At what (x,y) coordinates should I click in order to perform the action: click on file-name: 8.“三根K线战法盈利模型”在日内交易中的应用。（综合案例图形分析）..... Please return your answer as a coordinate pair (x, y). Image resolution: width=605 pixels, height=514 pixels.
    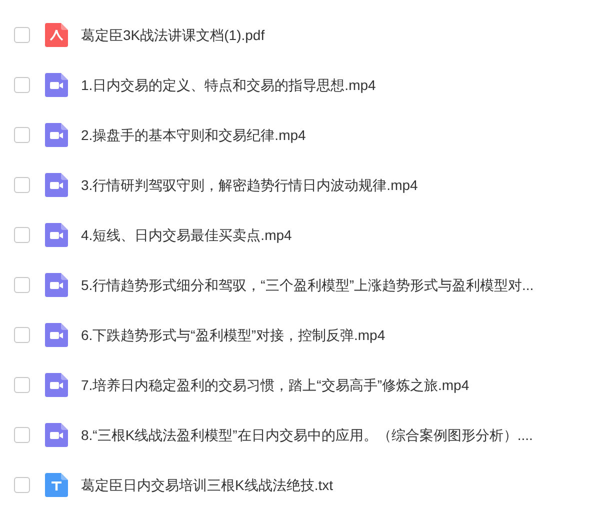
    Looking at the image, I should click on (307, 435).